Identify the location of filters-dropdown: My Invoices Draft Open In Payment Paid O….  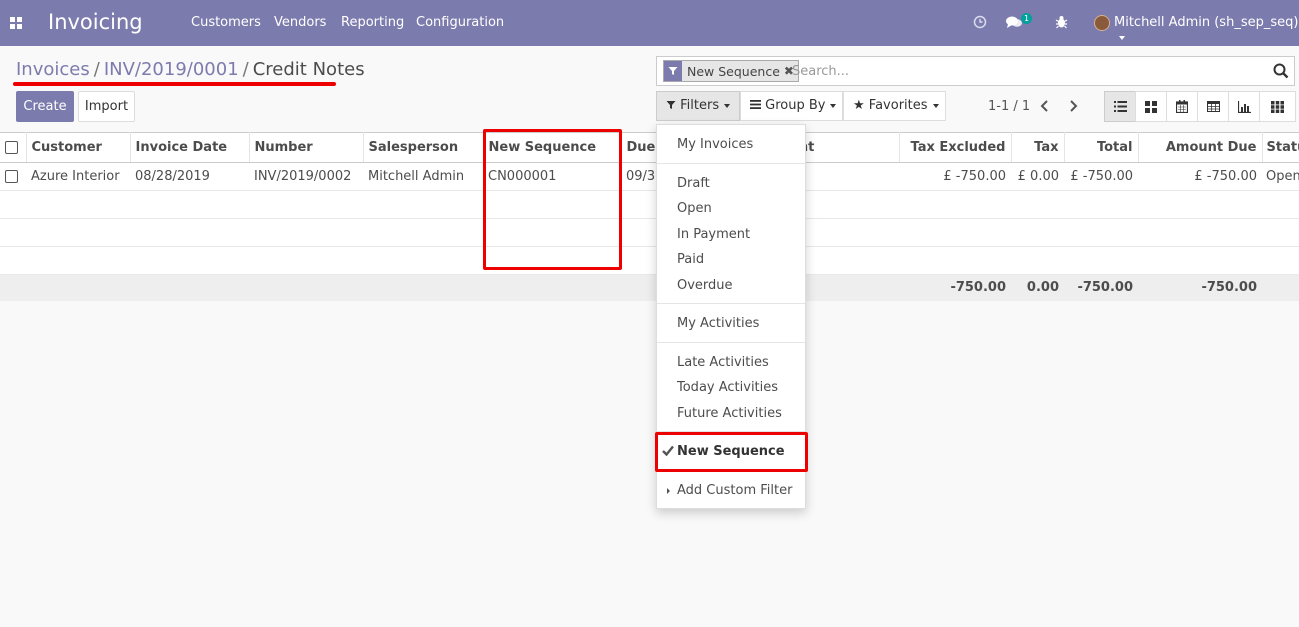
(731, 316).